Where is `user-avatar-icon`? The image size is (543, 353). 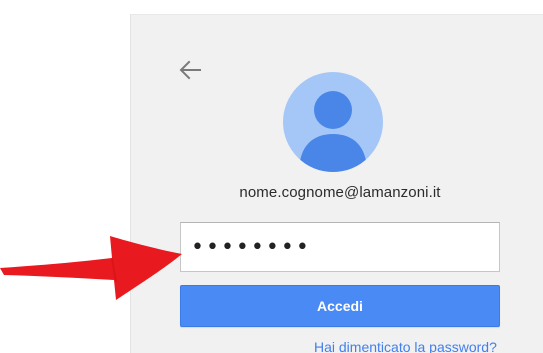 user-avatar-icon is located at coordinates (333, 122).